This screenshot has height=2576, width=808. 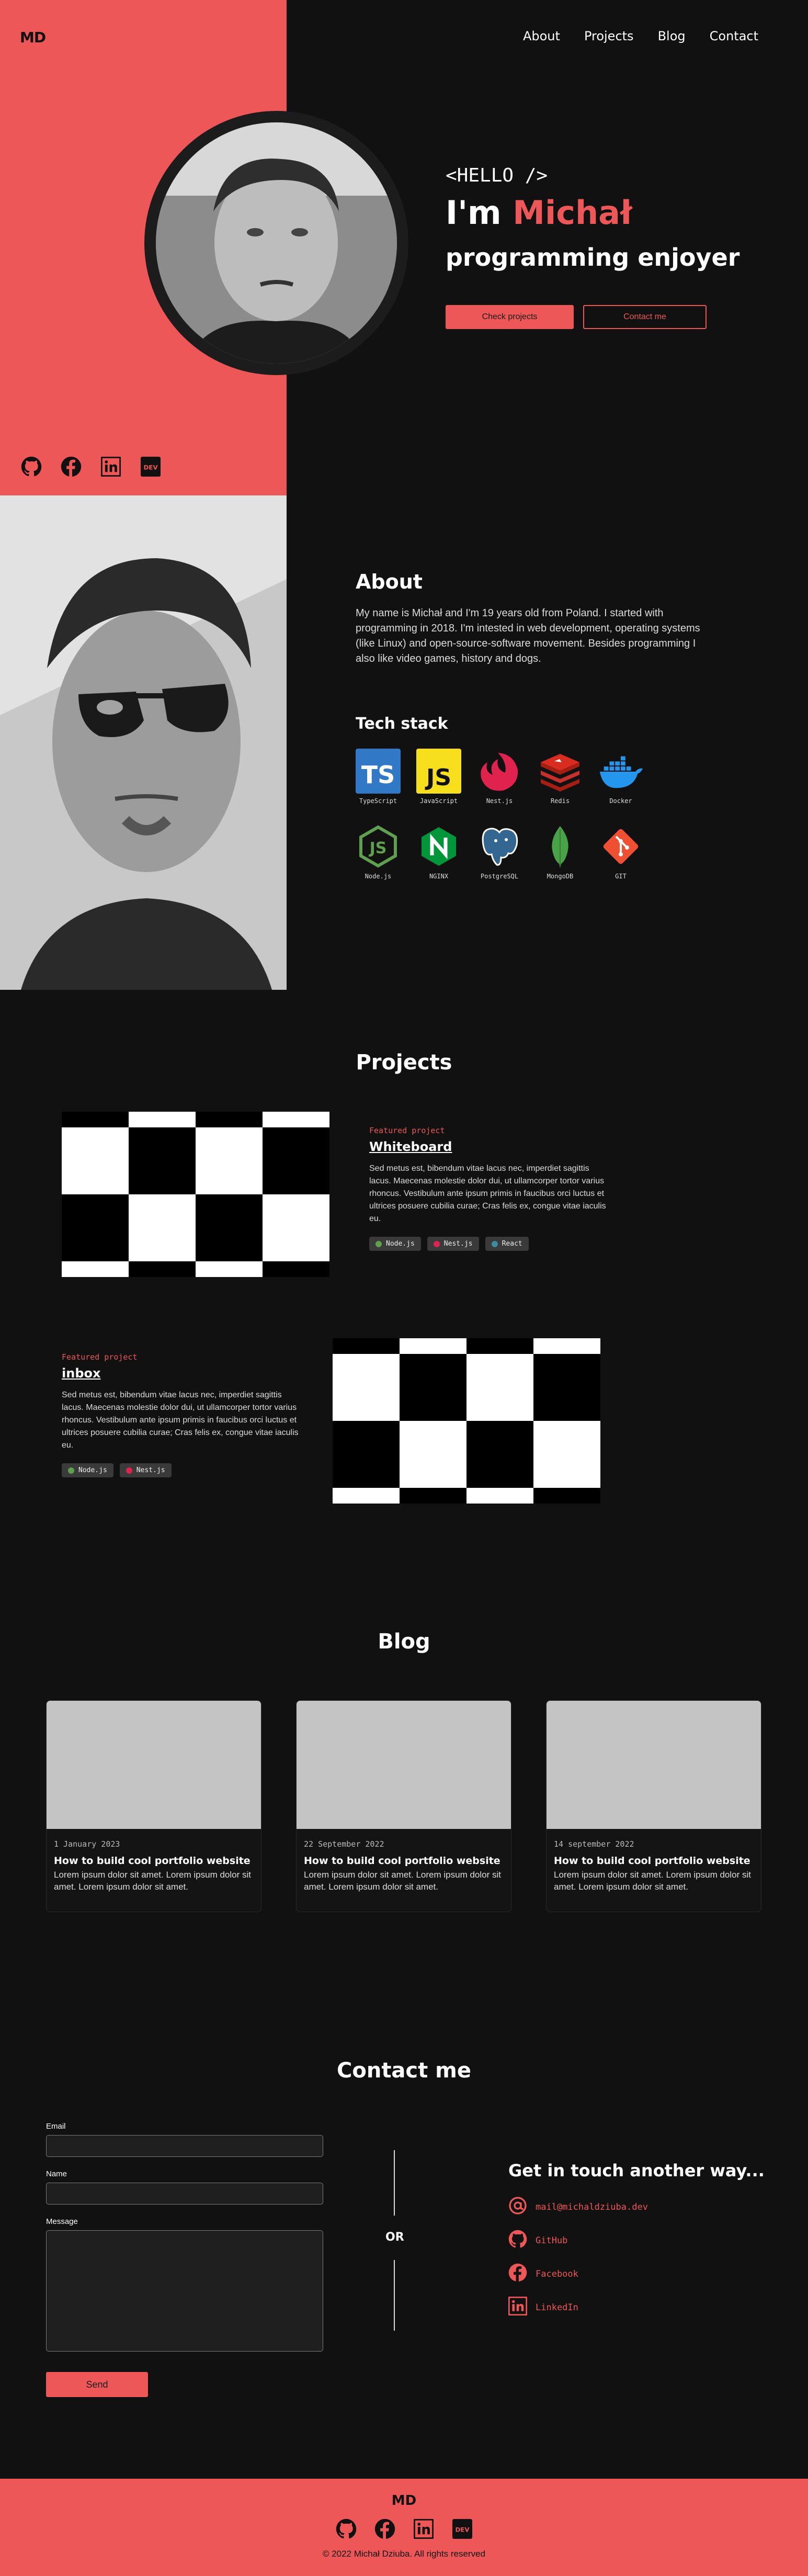 What do you see at coordinates (404, 2528) in the screenshot?
I see `footer-socials: DEV` at bounding box center [404, 2528].